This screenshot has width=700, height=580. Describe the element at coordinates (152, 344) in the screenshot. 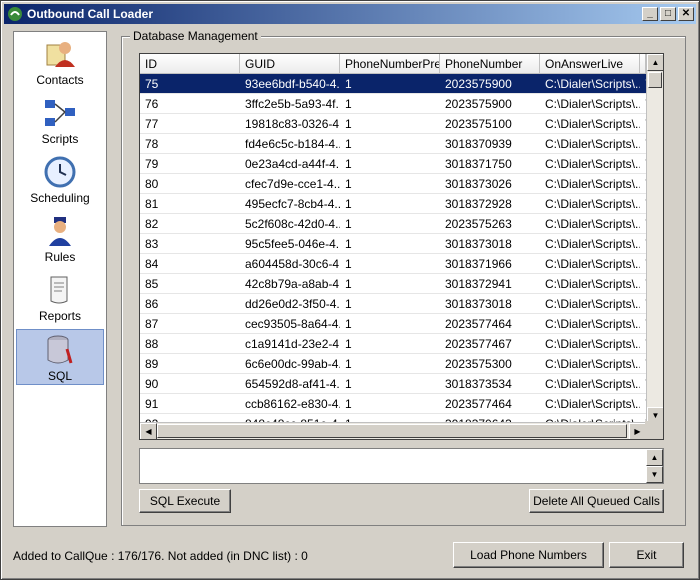

I see `table-cell: 88` at that location.